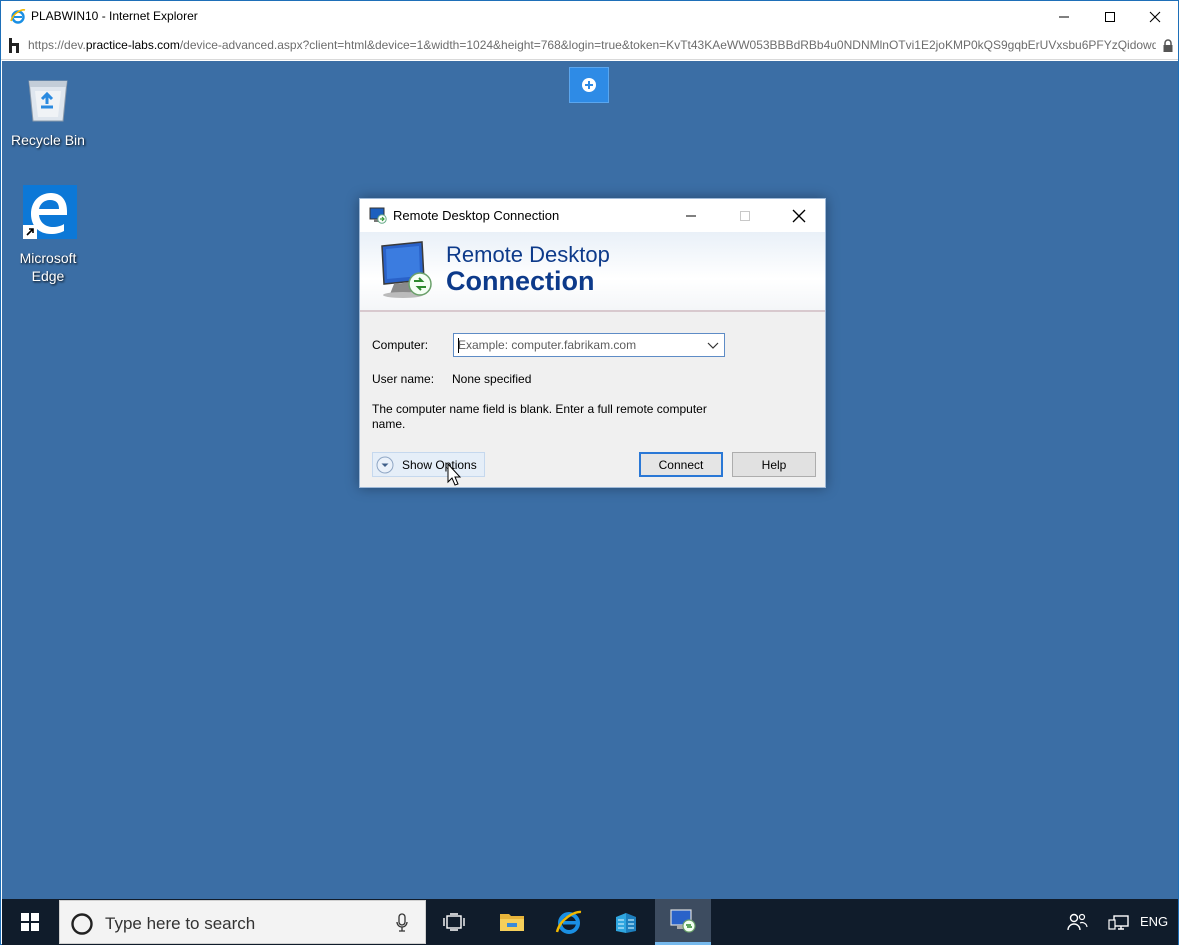 This screenshot has width=1179, height=945. I want to click on task-view-icon, so click(454, 922).